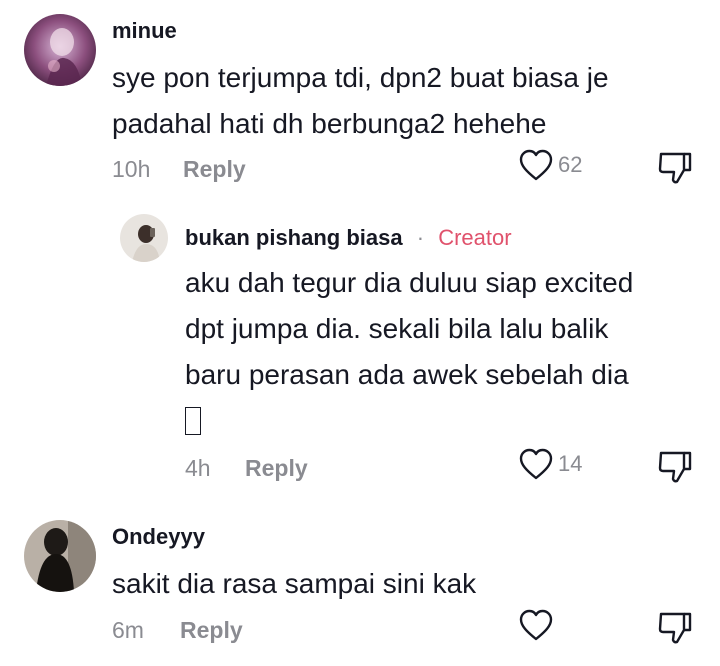  What do you see at coordinates (294, 237) in the screenshot?
I see `reply-username: bukan pishang biasa` at bounding box center [294, 237].